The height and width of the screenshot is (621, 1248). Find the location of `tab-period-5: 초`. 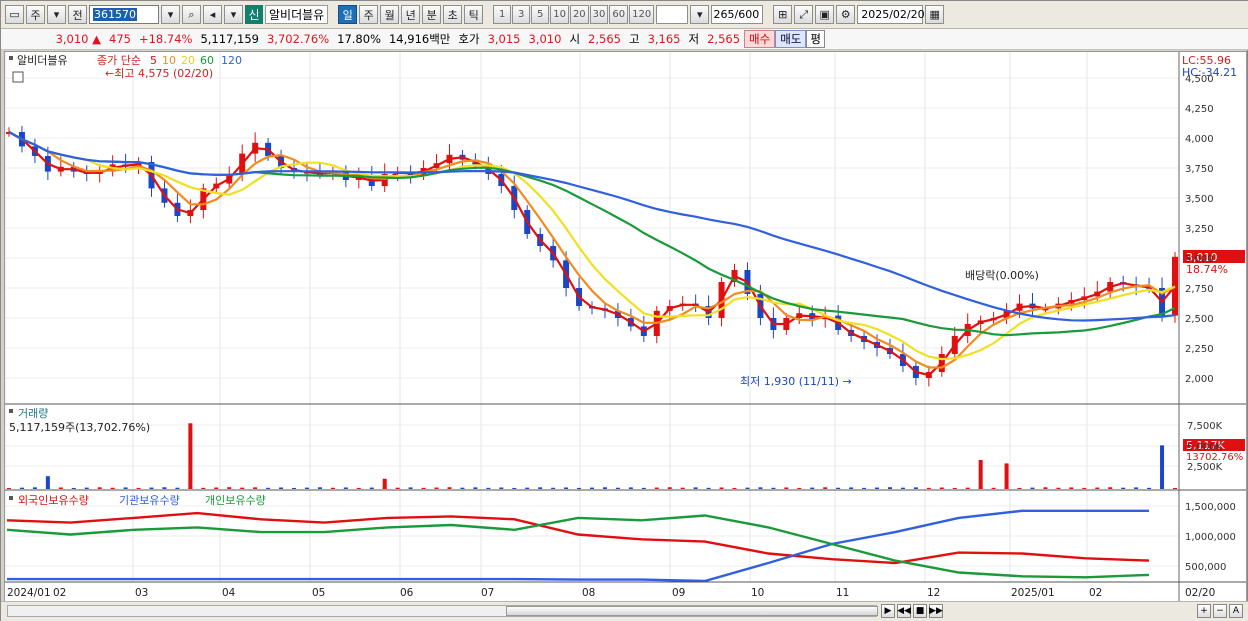

tab-period-5: 초 is located at coordinates (453, 14).